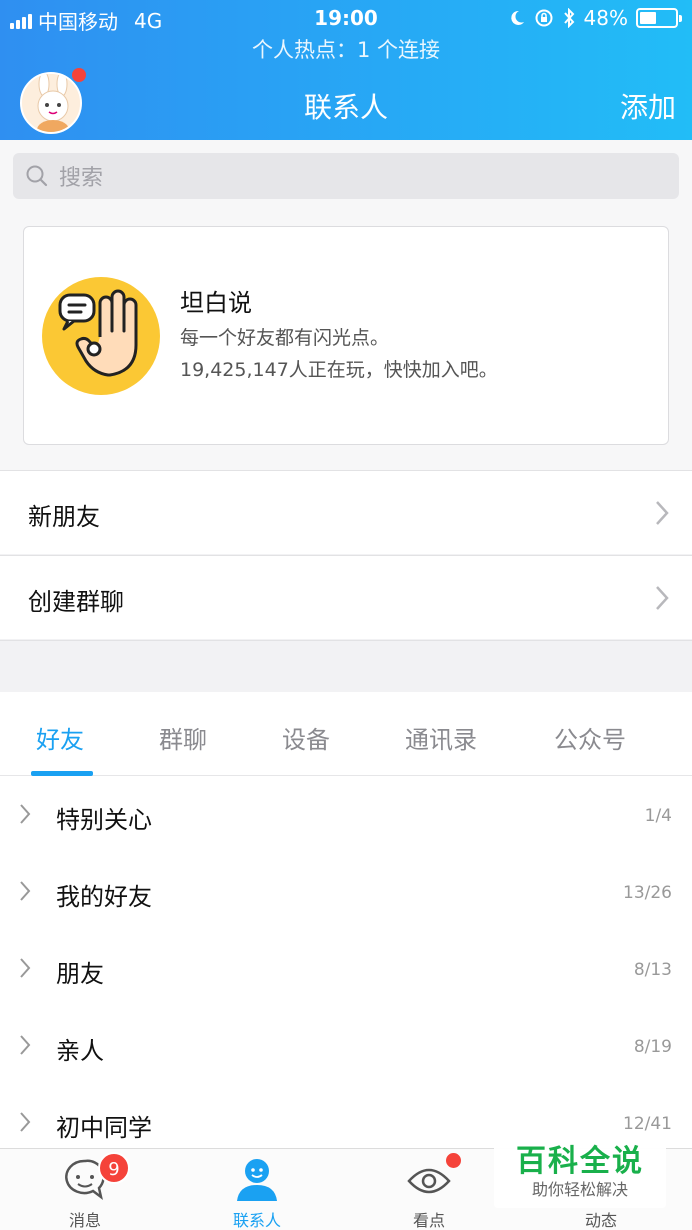 This screenshot has width=692, height=1230. I want to click on tabbar-contacts: 联系人, so click(257, 1189).